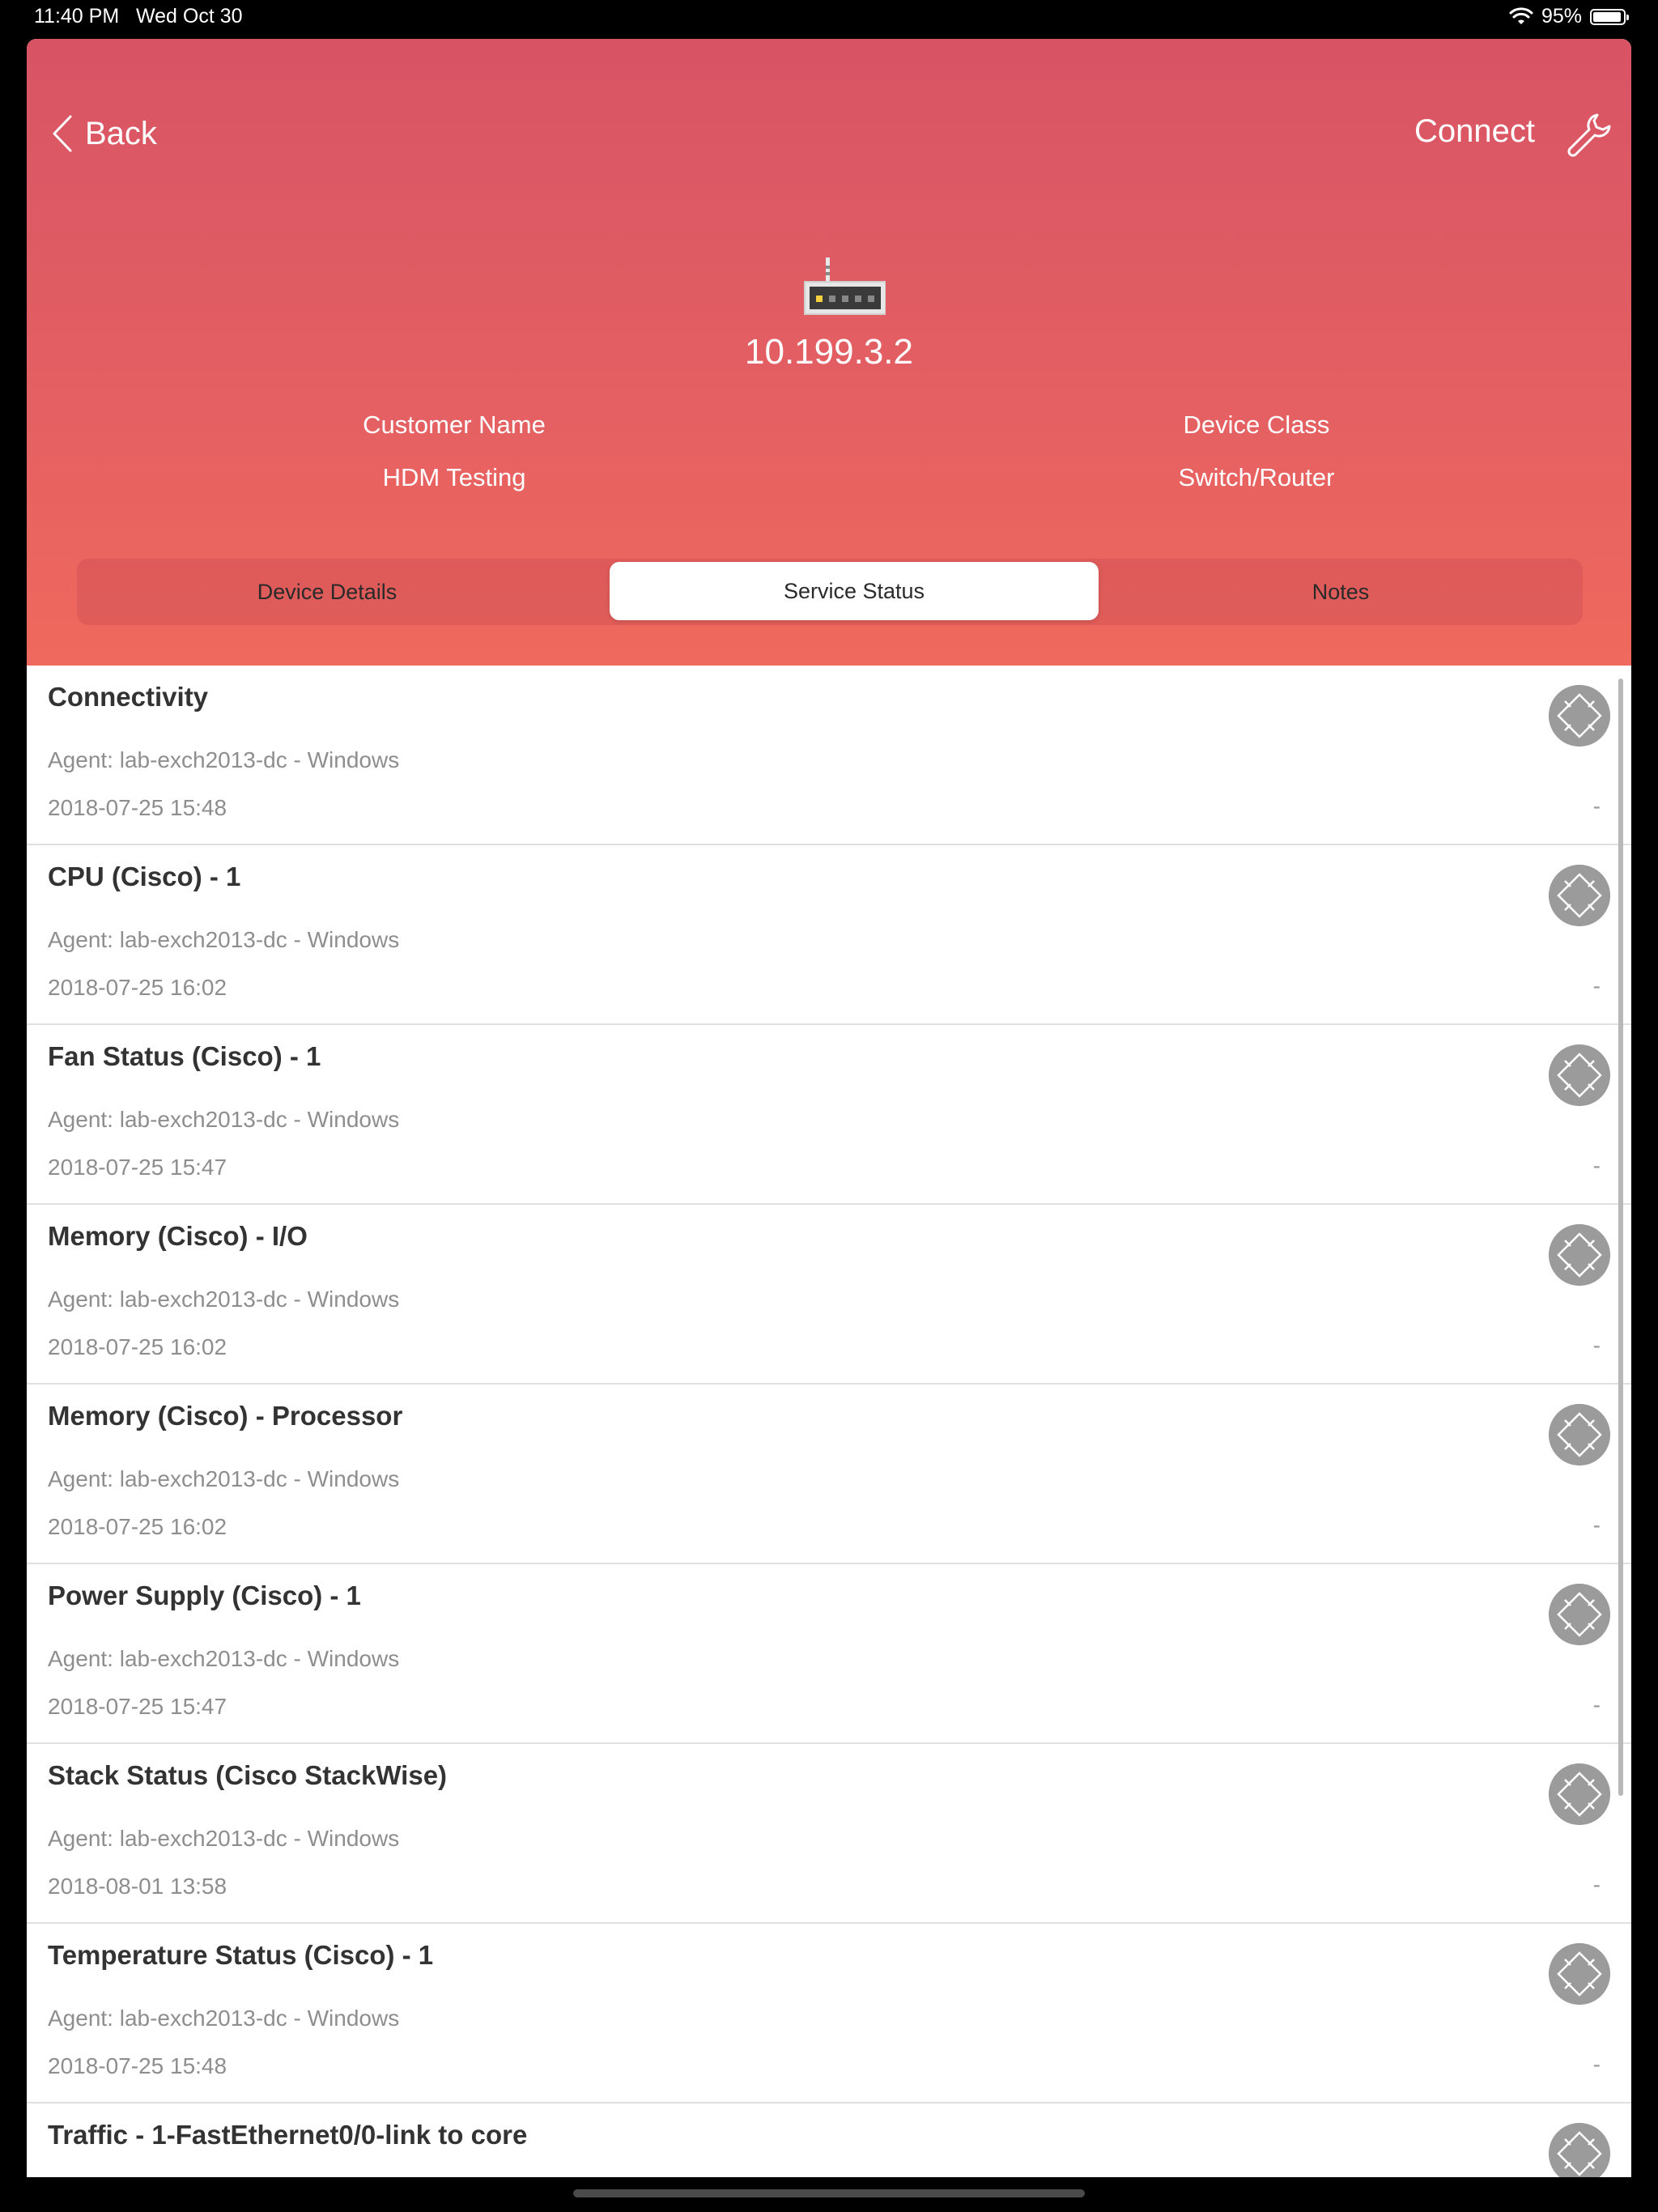 Image resolution: width=1658 pixels, height=2212 pixels. What do you see at coordinates (454, 425) in the screenshot?
I see `customer-name-label: Customer Name` at bounding box center [454, 425].